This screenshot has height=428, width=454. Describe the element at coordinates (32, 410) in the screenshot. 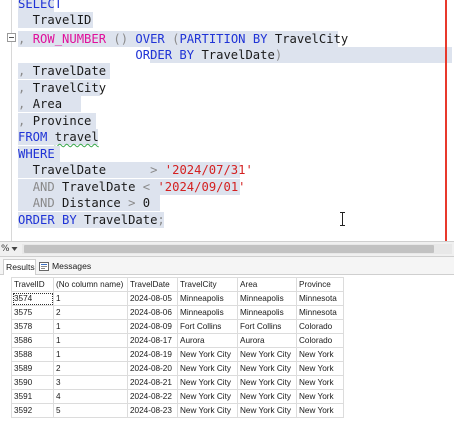

I see `table-cell: 3592` at that location.